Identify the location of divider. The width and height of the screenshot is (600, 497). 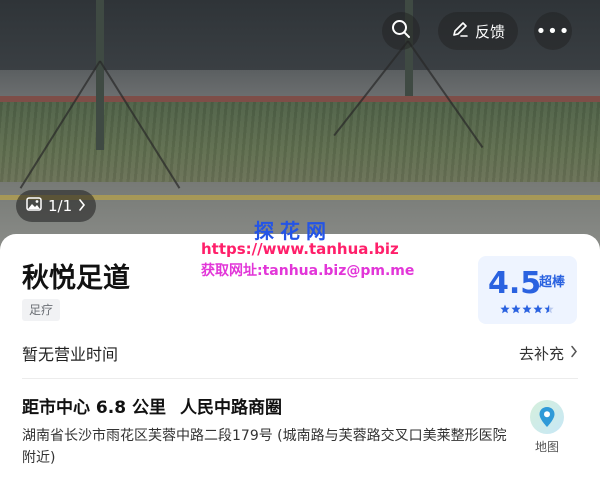
(300, 378).